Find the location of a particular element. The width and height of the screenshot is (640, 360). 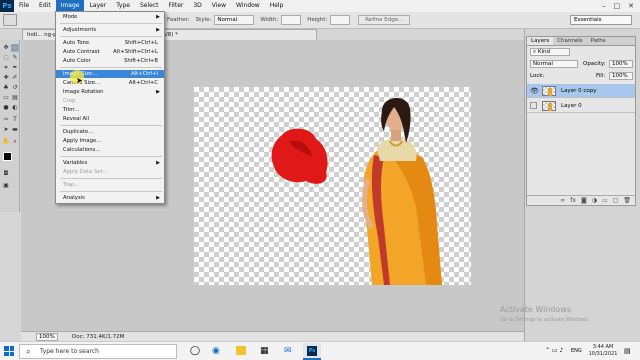

task-view-icon: ◯ is located at coordinates (195, 351).